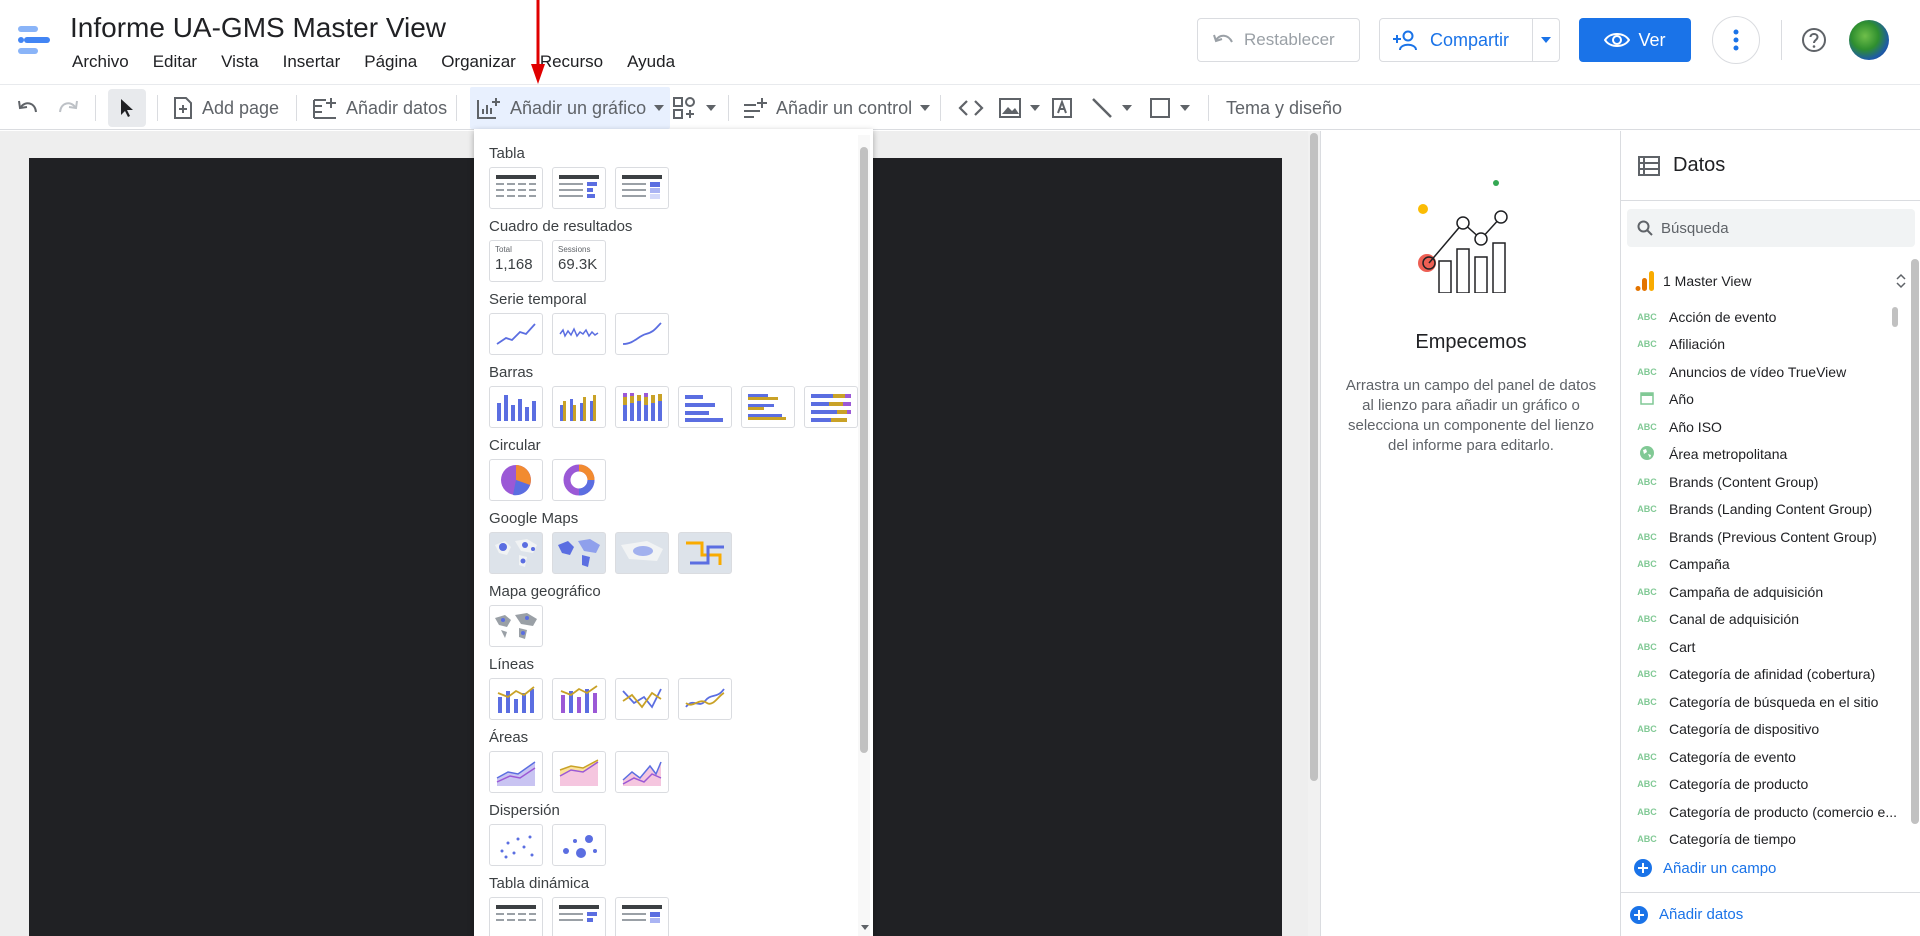 The image size is (1920, 936). Describe the element at coordinates (1761, 592) in the screenshot. I see `field-item: ABC Campaña de adquisición` at that location.